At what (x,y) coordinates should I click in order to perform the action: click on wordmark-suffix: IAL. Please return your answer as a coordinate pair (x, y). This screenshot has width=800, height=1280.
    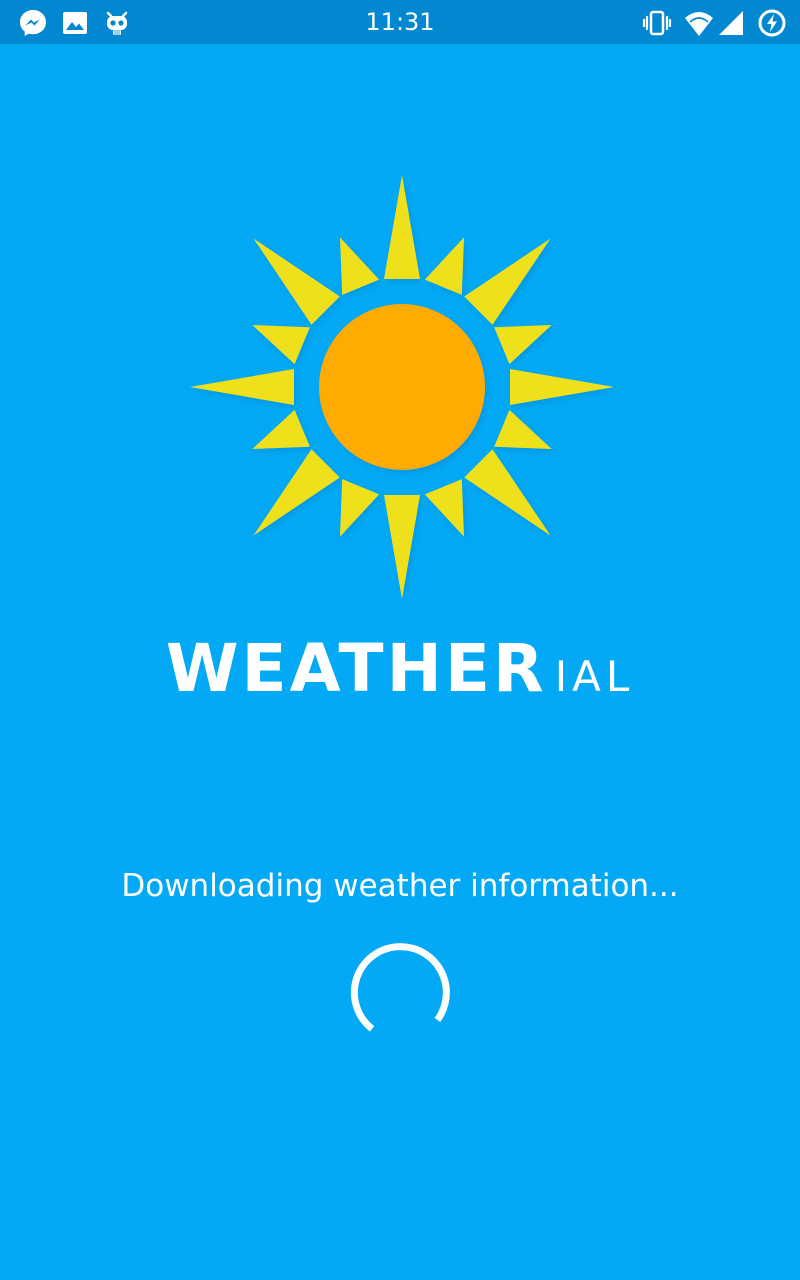
    Looking at the image, I should click on (594, 676).